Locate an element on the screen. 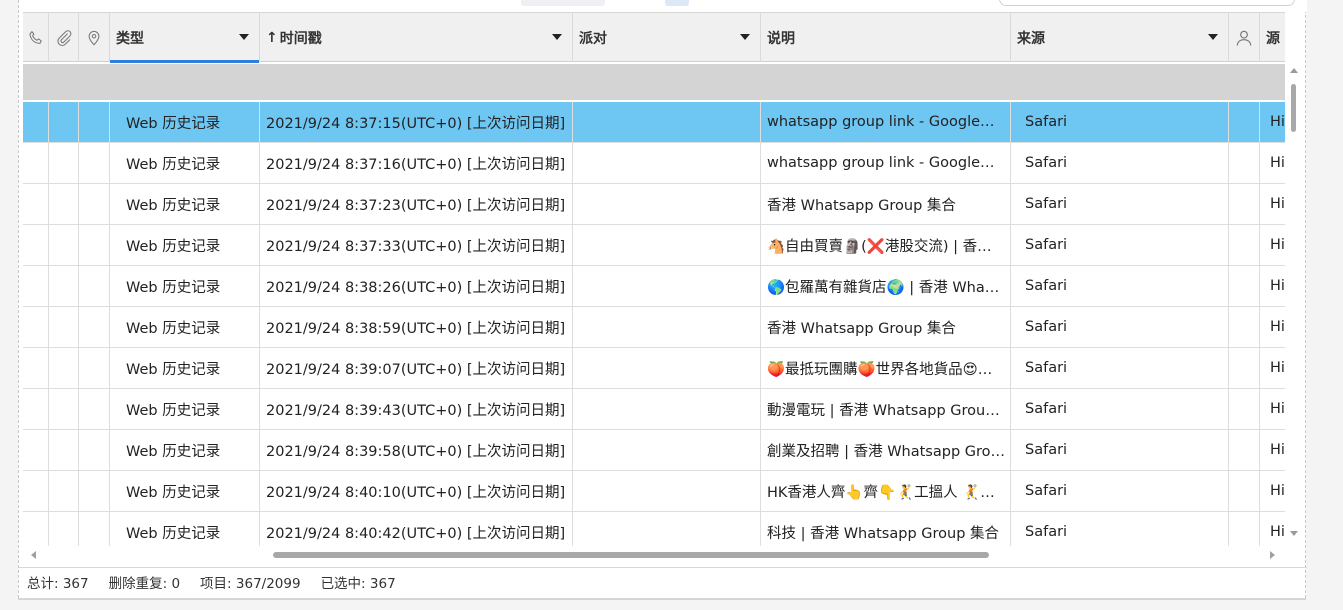 Image resolution: width=1343 pixels, height=610 pixels. toolbar-toggle-stub is located at coordinates (677, 3).